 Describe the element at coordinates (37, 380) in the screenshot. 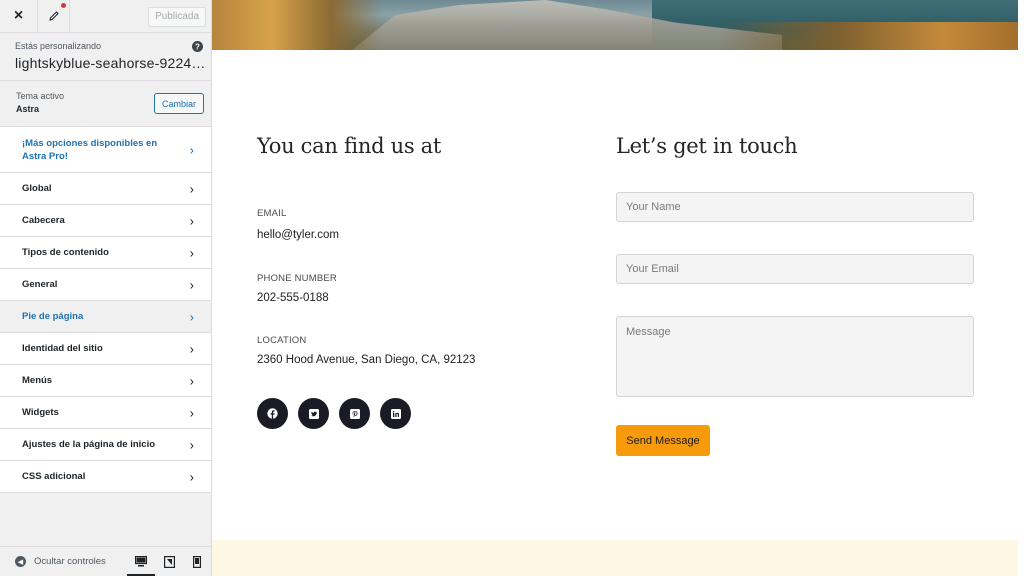

I see `sidebar-item-label: Menús` at that location.